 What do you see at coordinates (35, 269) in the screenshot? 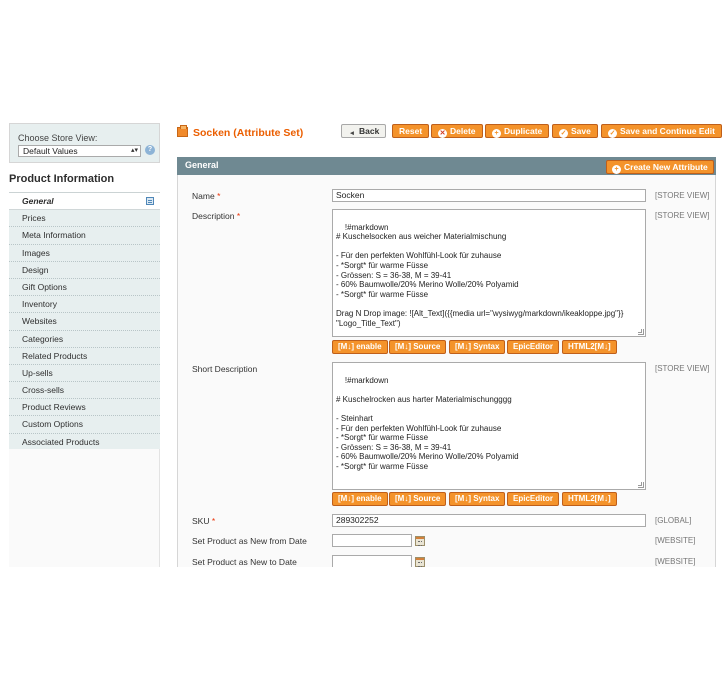
I see `tab-label: Design` at bounding box center [35, 269].